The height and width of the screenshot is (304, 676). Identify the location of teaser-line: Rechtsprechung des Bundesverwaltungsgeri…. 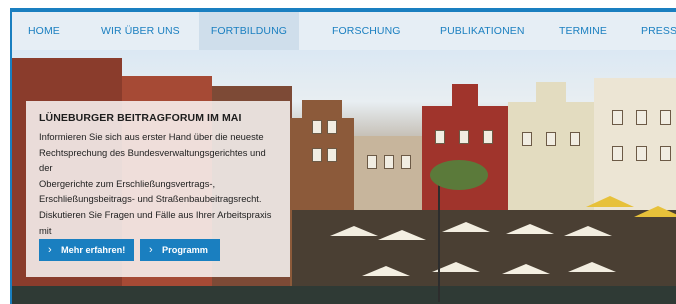
(152, 160).